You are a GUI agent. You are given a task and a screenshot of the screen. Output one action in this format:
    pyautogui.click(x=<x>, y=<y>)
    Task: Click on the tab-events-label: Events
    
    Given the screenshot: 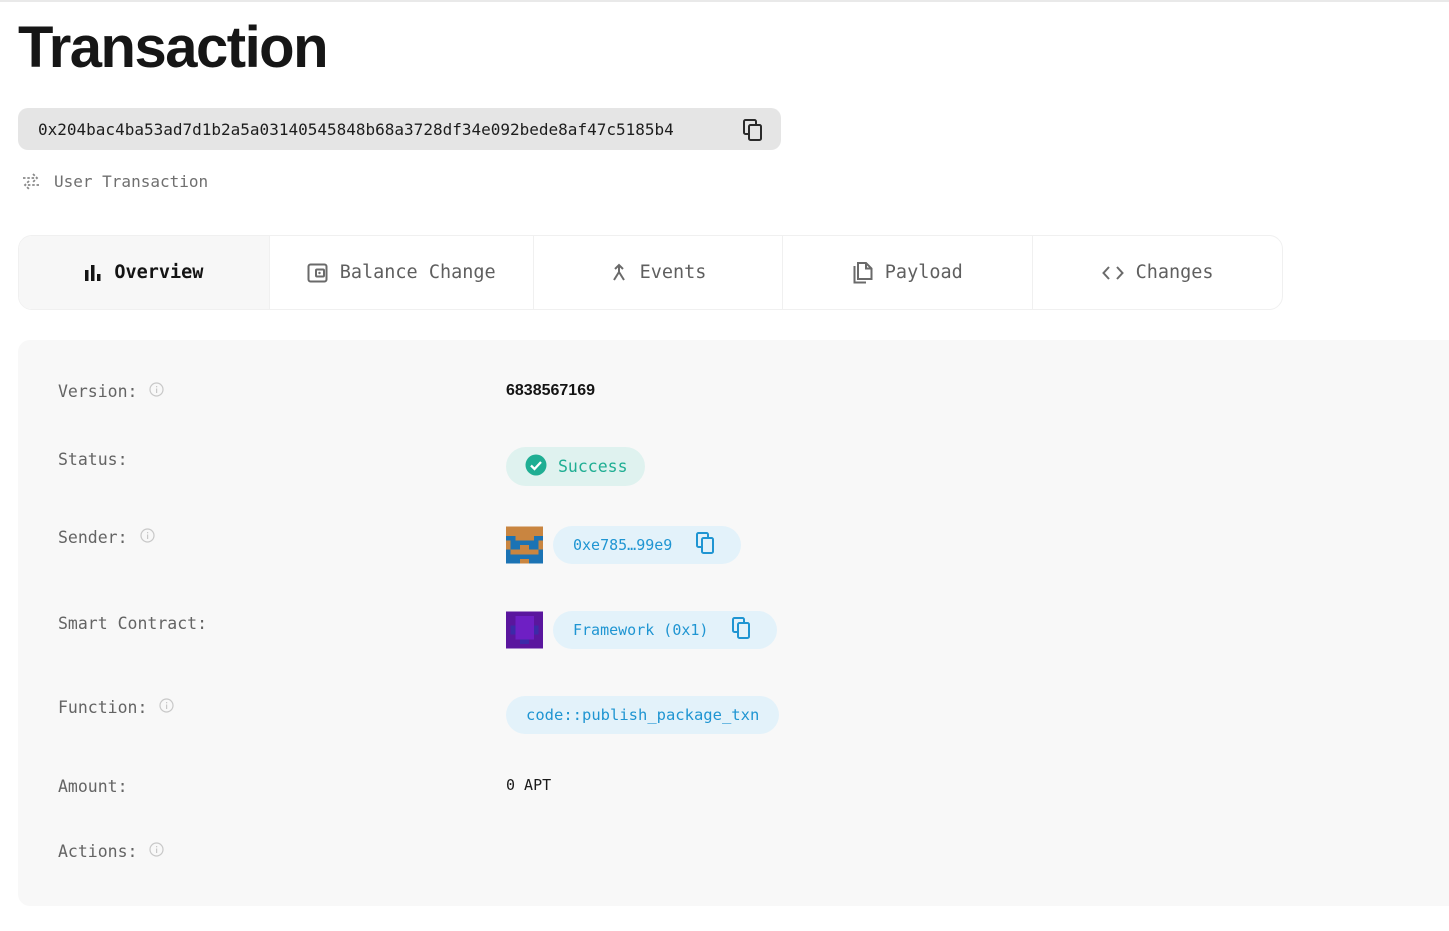 What is the action you would take?
    pyautogui.click(x=673, y=272)
    